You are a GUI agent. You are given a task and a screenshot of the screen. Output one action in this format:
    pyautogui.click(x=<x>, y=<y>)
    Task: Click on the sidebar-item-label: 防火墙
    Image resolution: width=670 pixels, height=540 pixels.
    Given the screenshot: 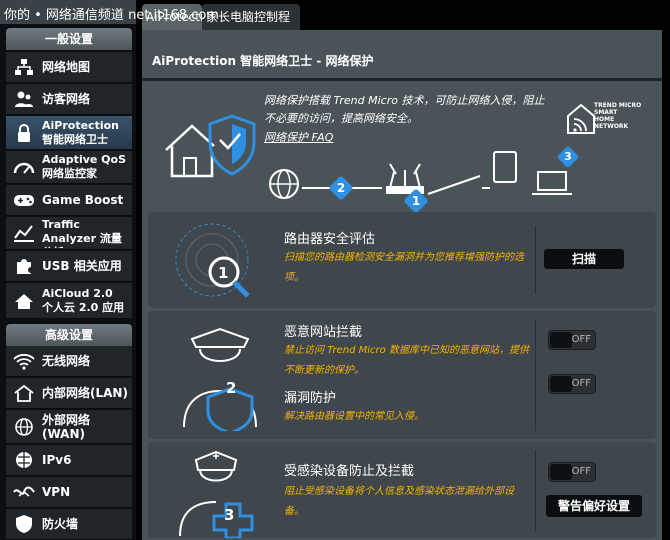 What is the action you would take?
    pyautogui.click(x=60, y=524)
    